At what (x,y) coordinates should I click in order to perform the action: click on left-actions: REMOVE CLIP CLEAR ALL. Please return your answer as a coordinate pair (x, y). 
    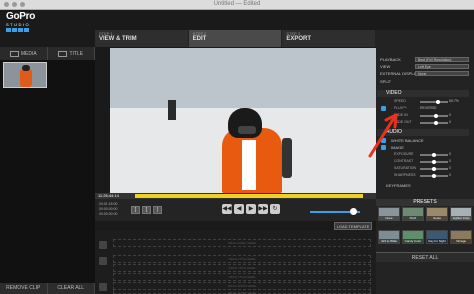
    Looking at the image, I should click on (47, 288).